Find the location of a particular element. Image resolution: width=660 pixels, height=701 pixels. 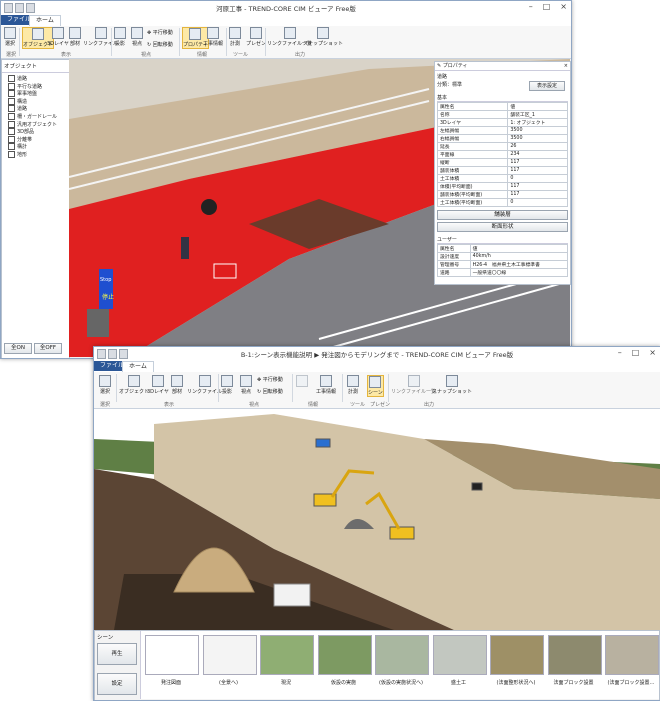

table-row: 延長 26 is located at coordinates (502, 146).